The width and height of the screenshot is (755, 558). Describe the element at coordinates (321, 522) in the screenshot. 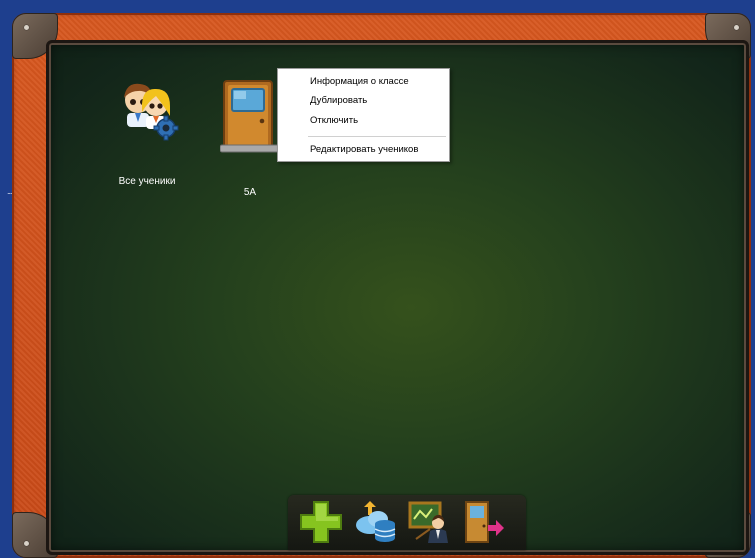

I see `add-icon` at that location.